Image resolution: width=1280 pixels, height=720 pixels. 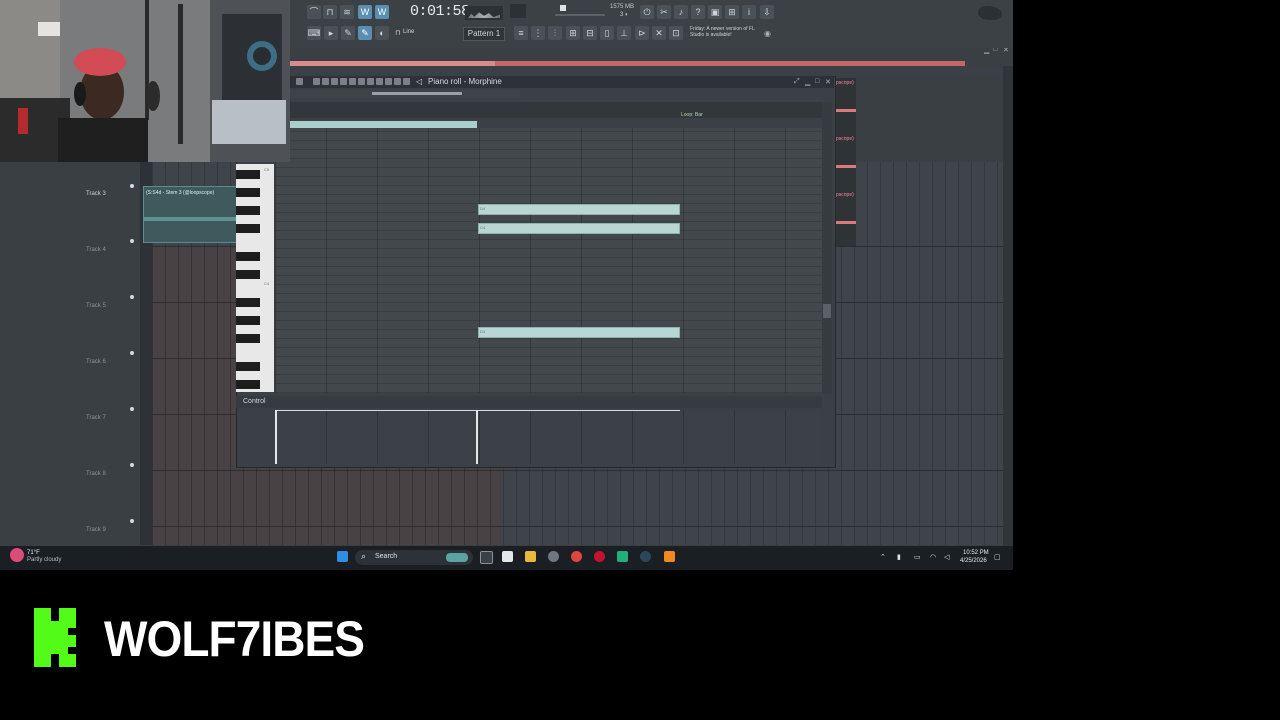 I want to click on pencil-icon: ✎, so click(x=365, y=33).